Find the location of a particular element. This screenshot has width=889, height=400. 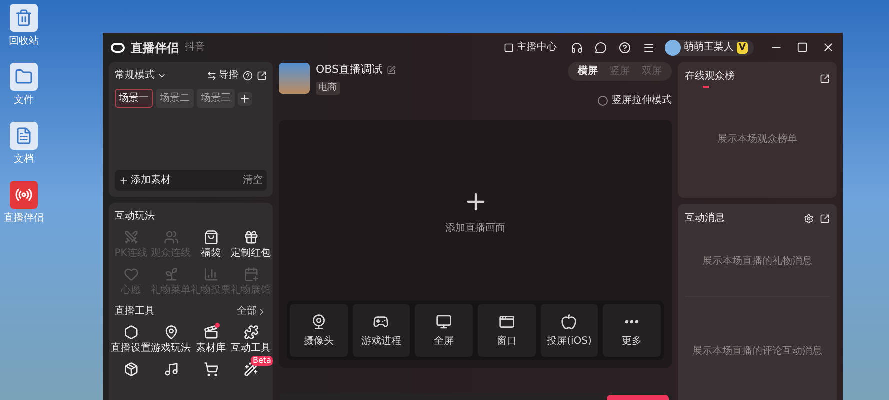

heart-icon is located at coordinates (131, 274).